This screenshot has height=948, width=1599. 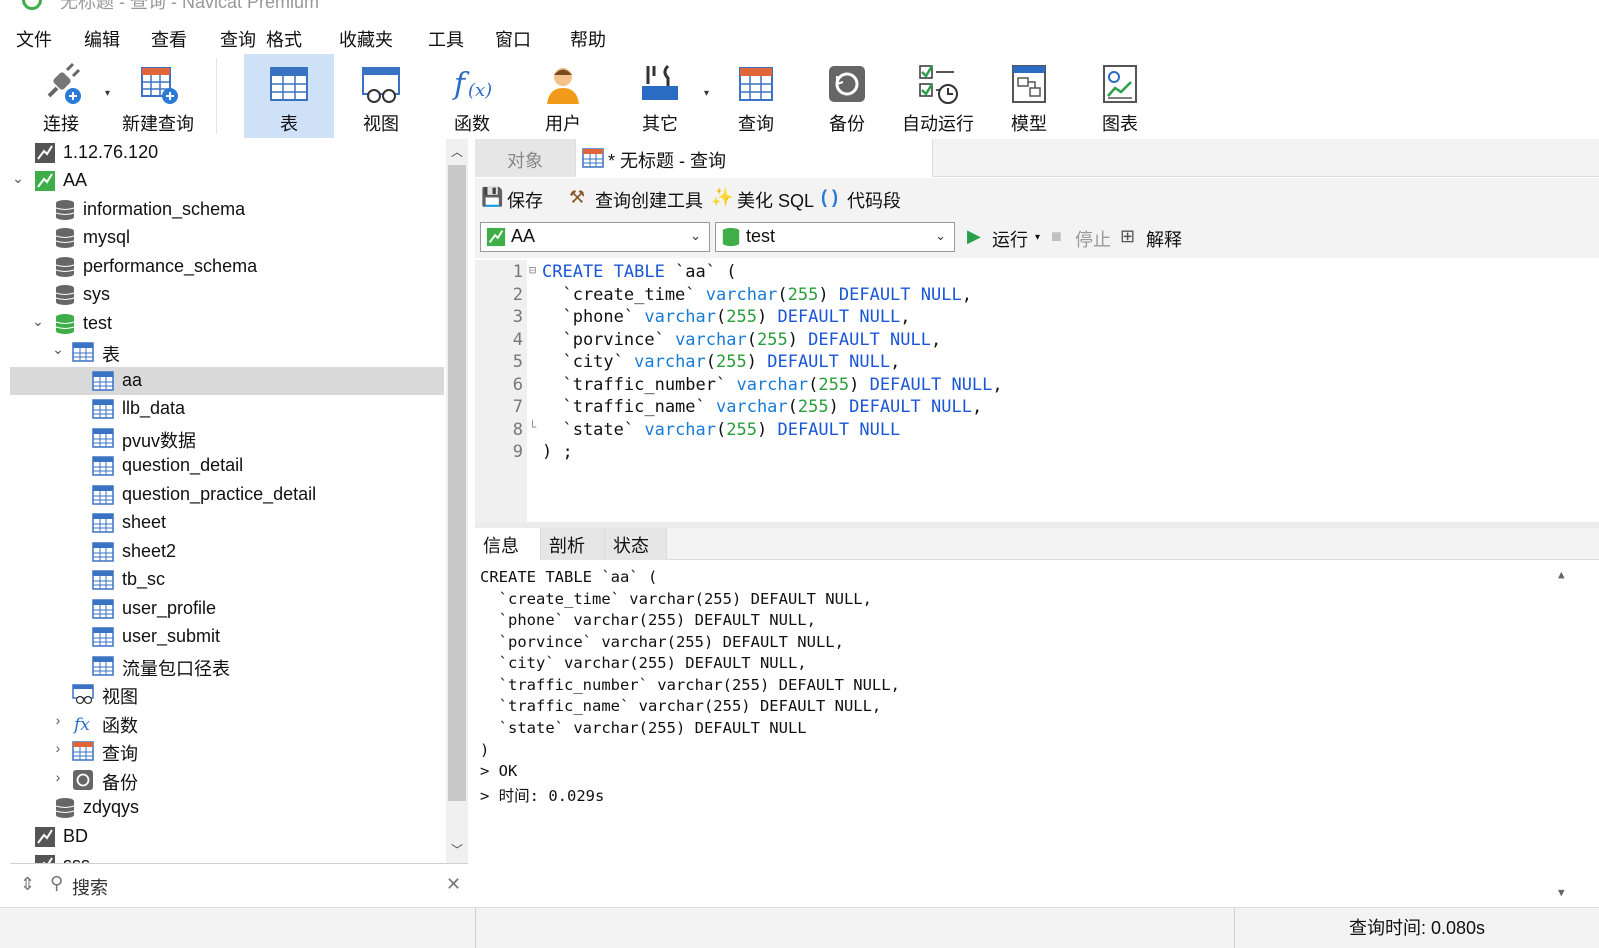 What do you see at coordinates (227, 295) in the screenshot?
I see `tree-database: sys` at bounding box center [227, 295].